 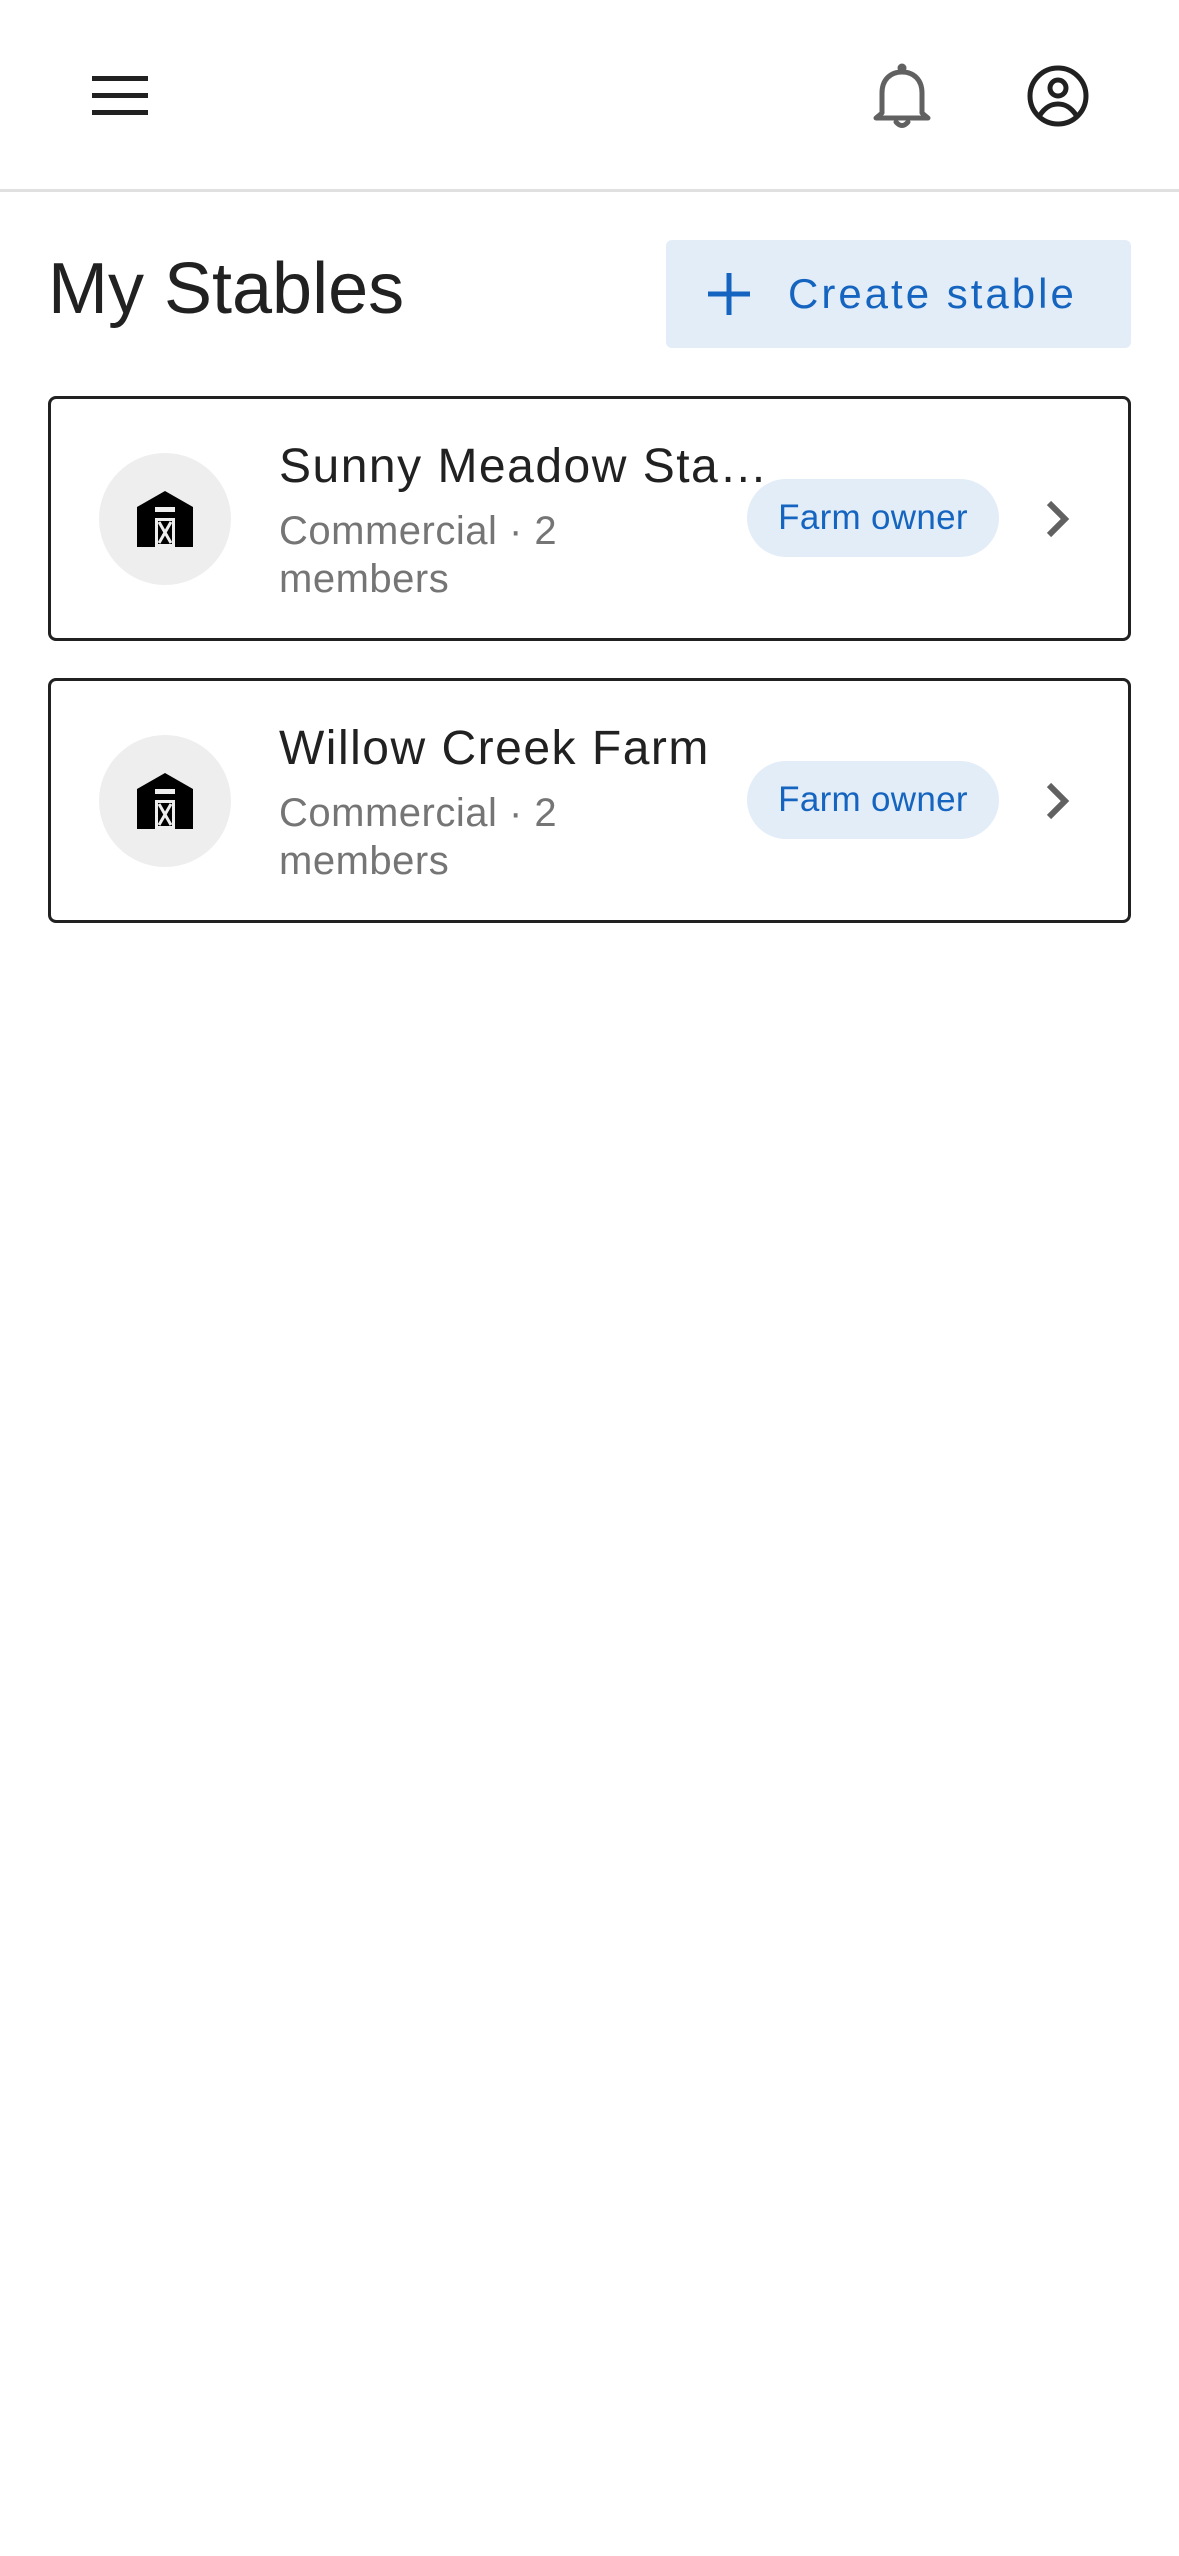 What do you see at coordinates (226, 289) in the screenshot?
I see `page-title: My Stables` at bounding box center [226, 289].